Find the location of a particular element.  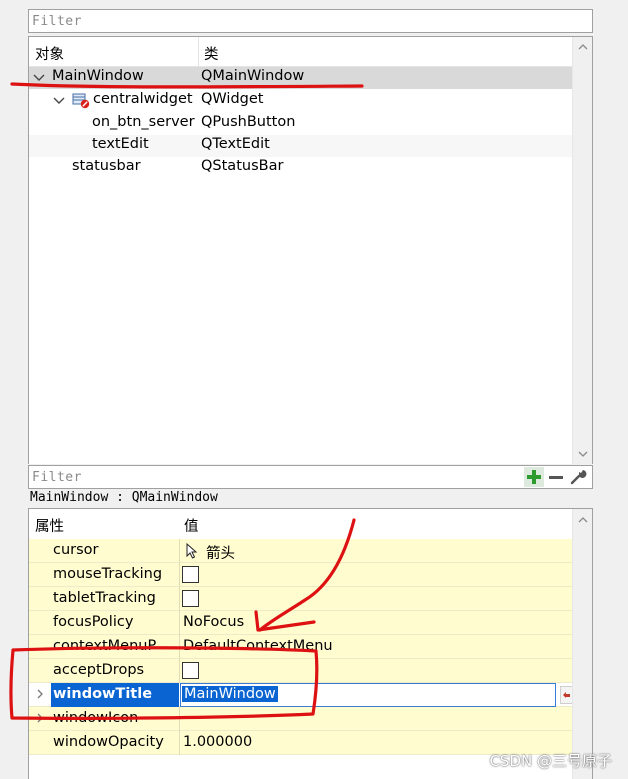

object-filter-input: Filter is located at coordinates (310, 21).